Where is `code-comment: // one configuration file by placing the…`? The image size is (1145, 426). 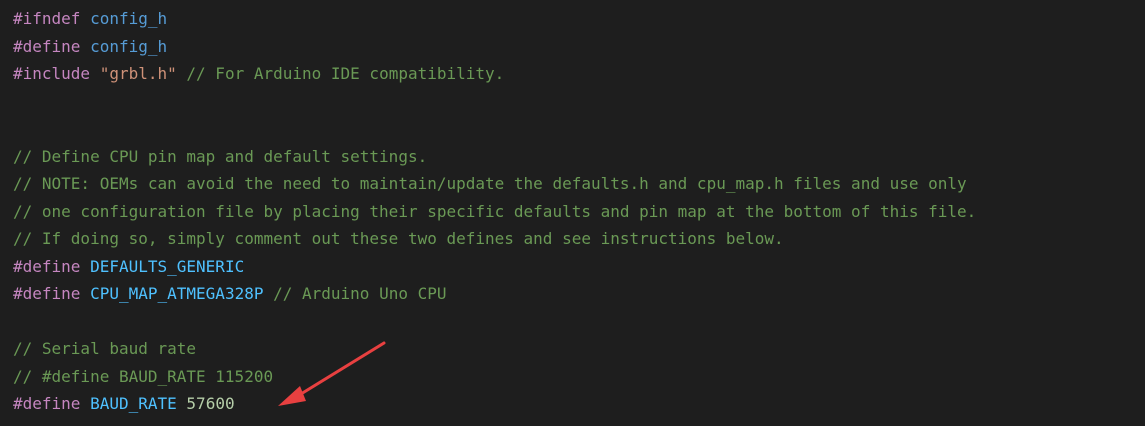
code-comment: // one configuration file by placing the… is located at coordinates (495, 211).